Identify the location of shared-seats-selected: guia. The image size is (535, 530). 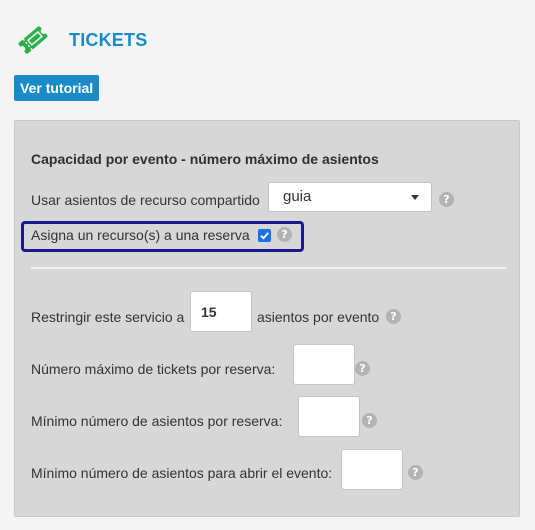
(297, 196).